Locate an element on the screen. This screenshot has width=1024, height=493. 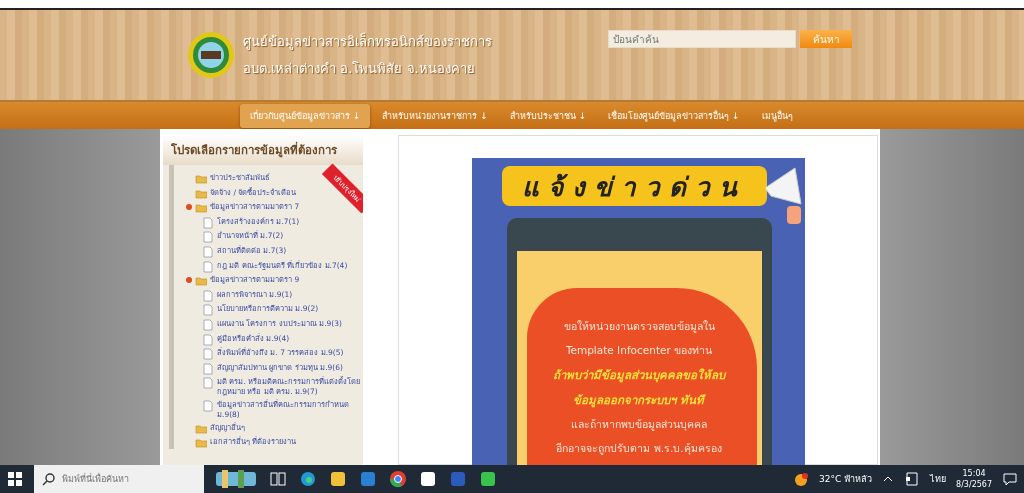
chrome-icon is located at coordinates (398, 479).